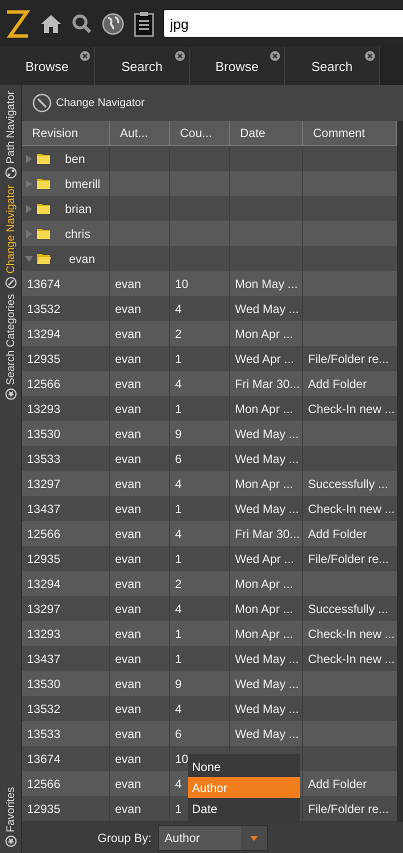 Image resolution: width=403 pixels, height=853 pixels. Describe the element at coordinates (82, 259) in the screenshot. I see `group-name: evan` at that location.